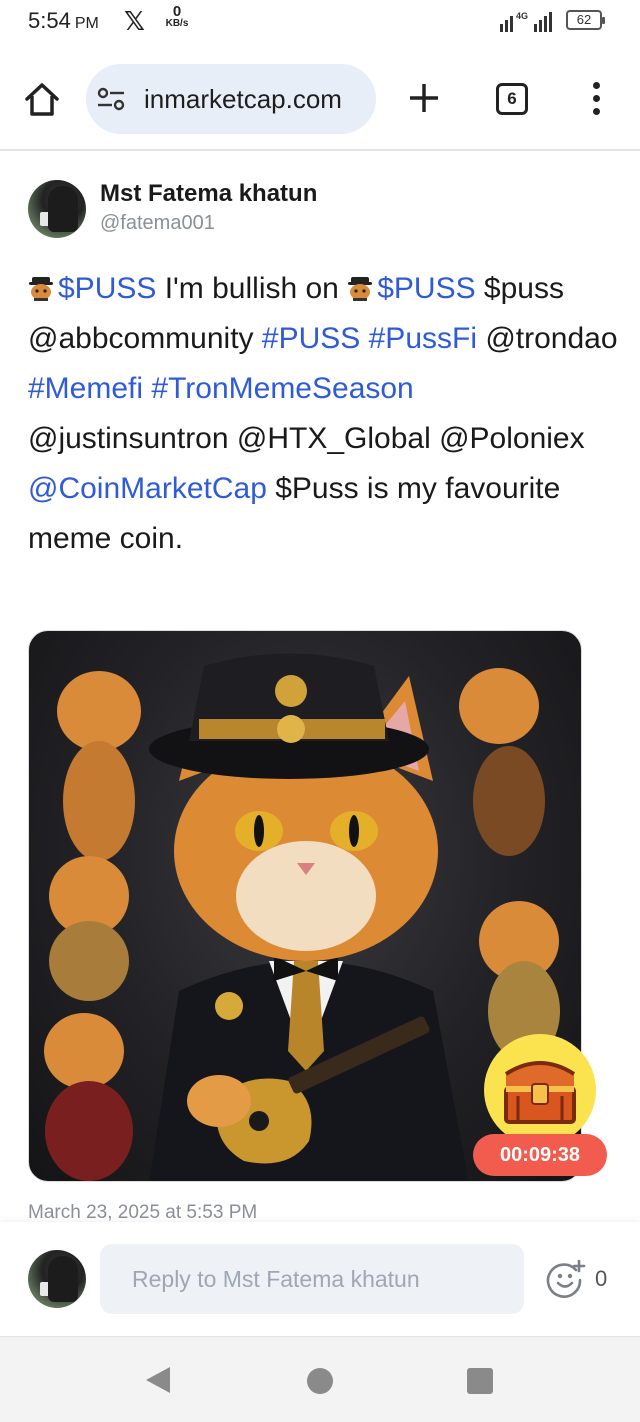  I want to click on tune-icon, so click(111, 99).